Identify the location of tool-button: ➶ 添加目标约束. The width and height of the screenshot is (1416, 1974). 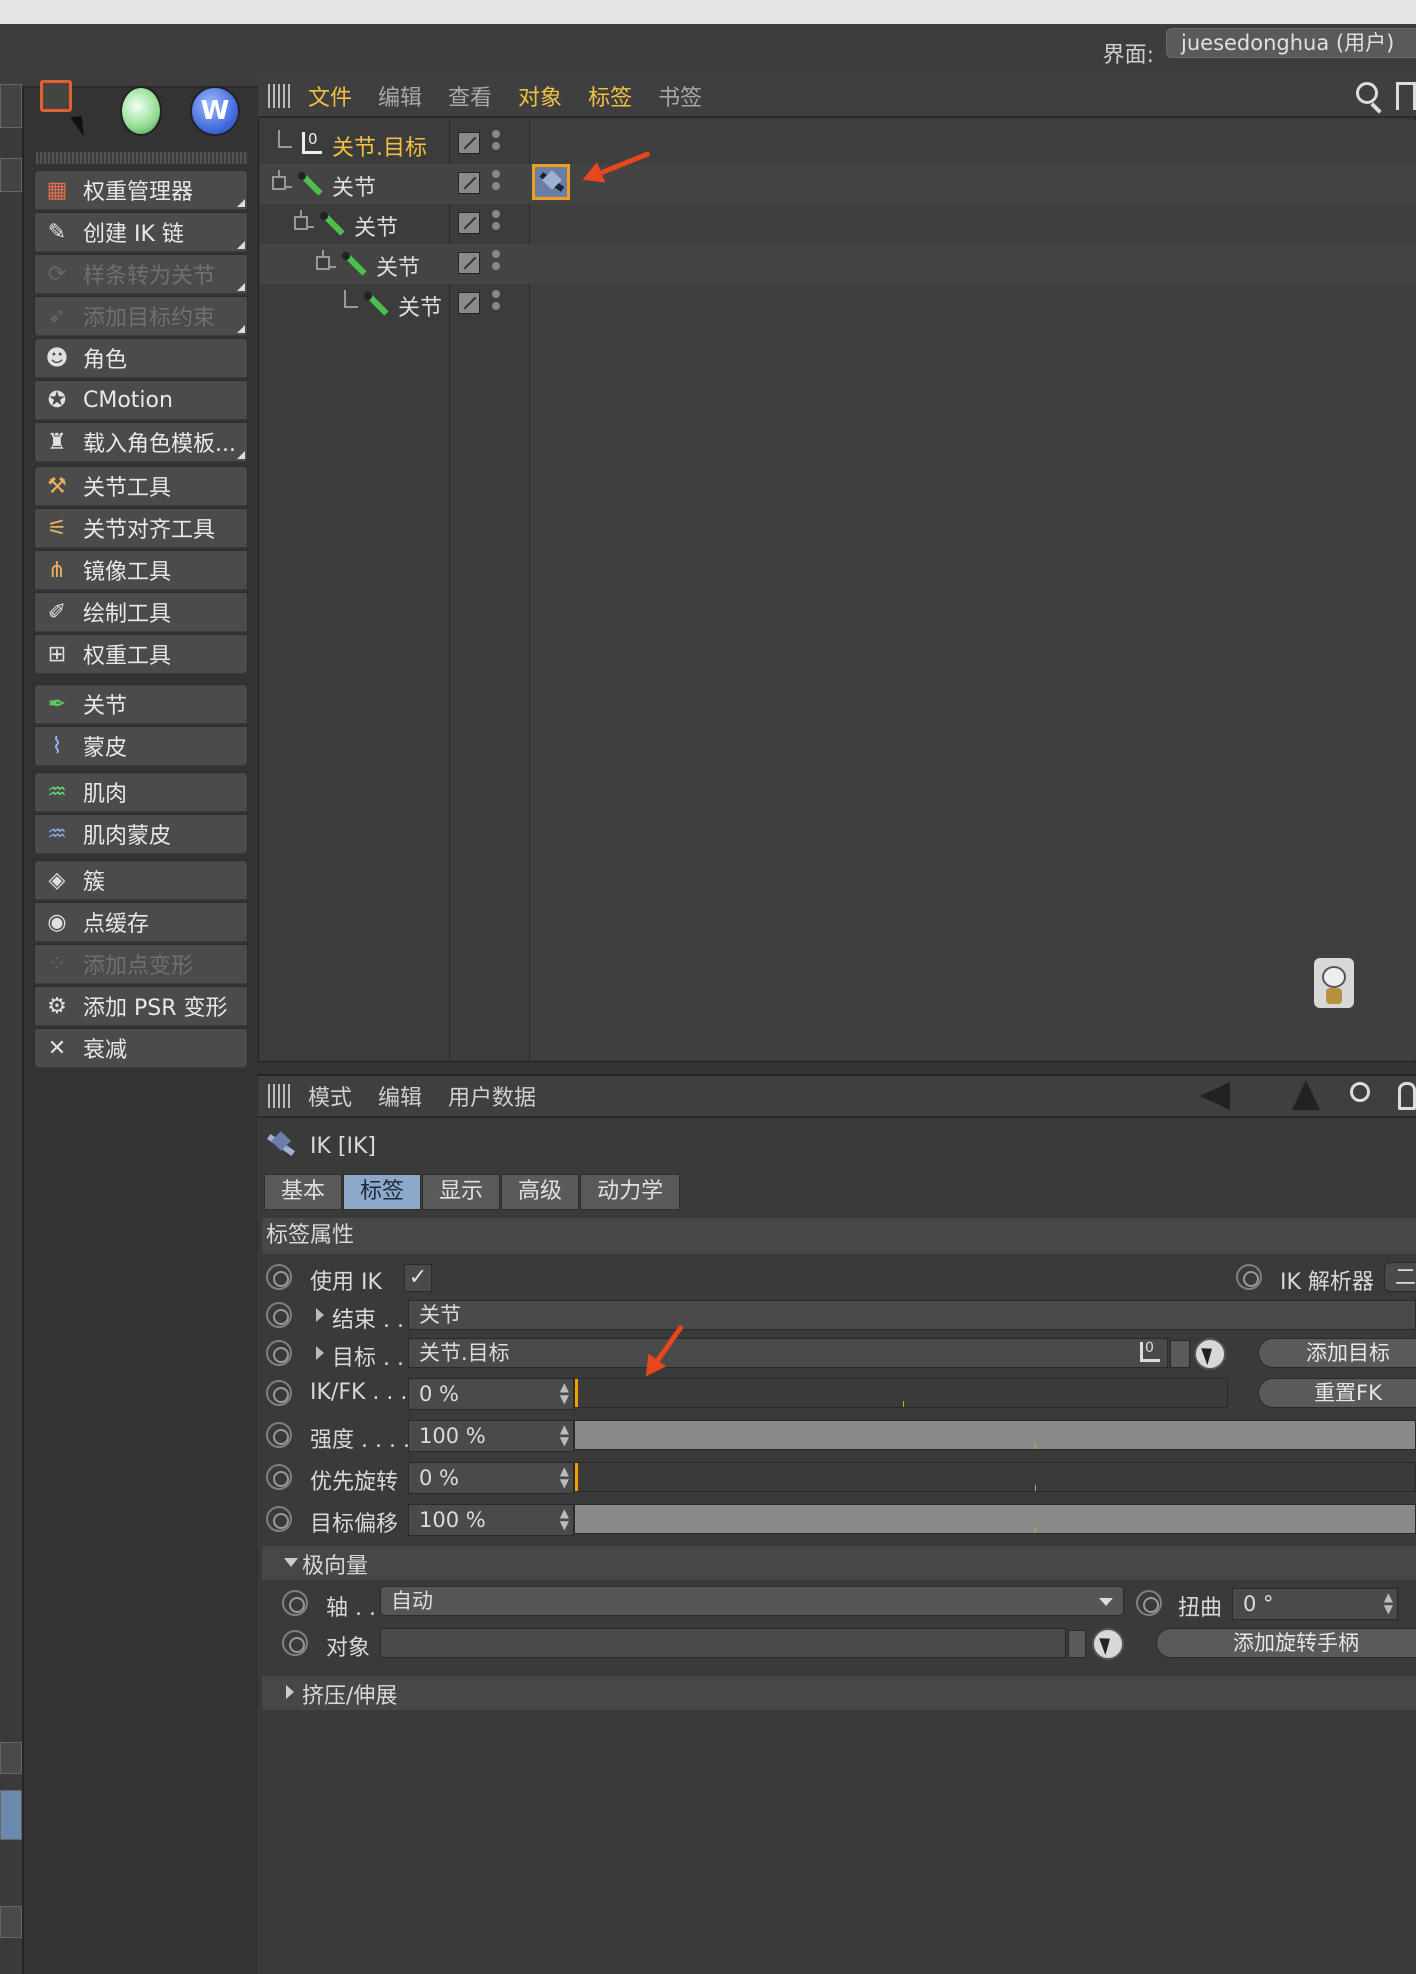
(141, 316).